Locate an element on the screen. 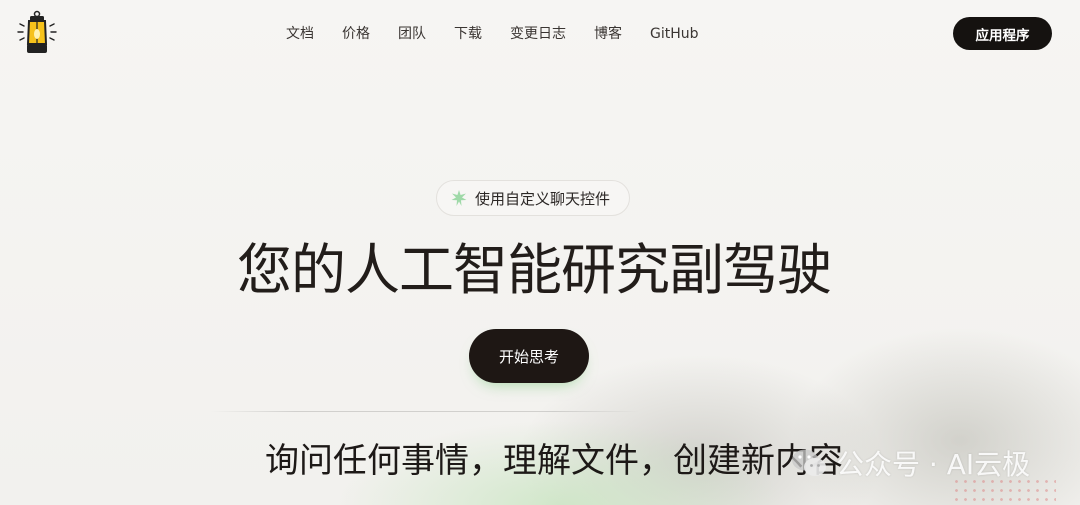 This screenshot has height=505, width=1080. section-divider is located at coordinates (425, 411).